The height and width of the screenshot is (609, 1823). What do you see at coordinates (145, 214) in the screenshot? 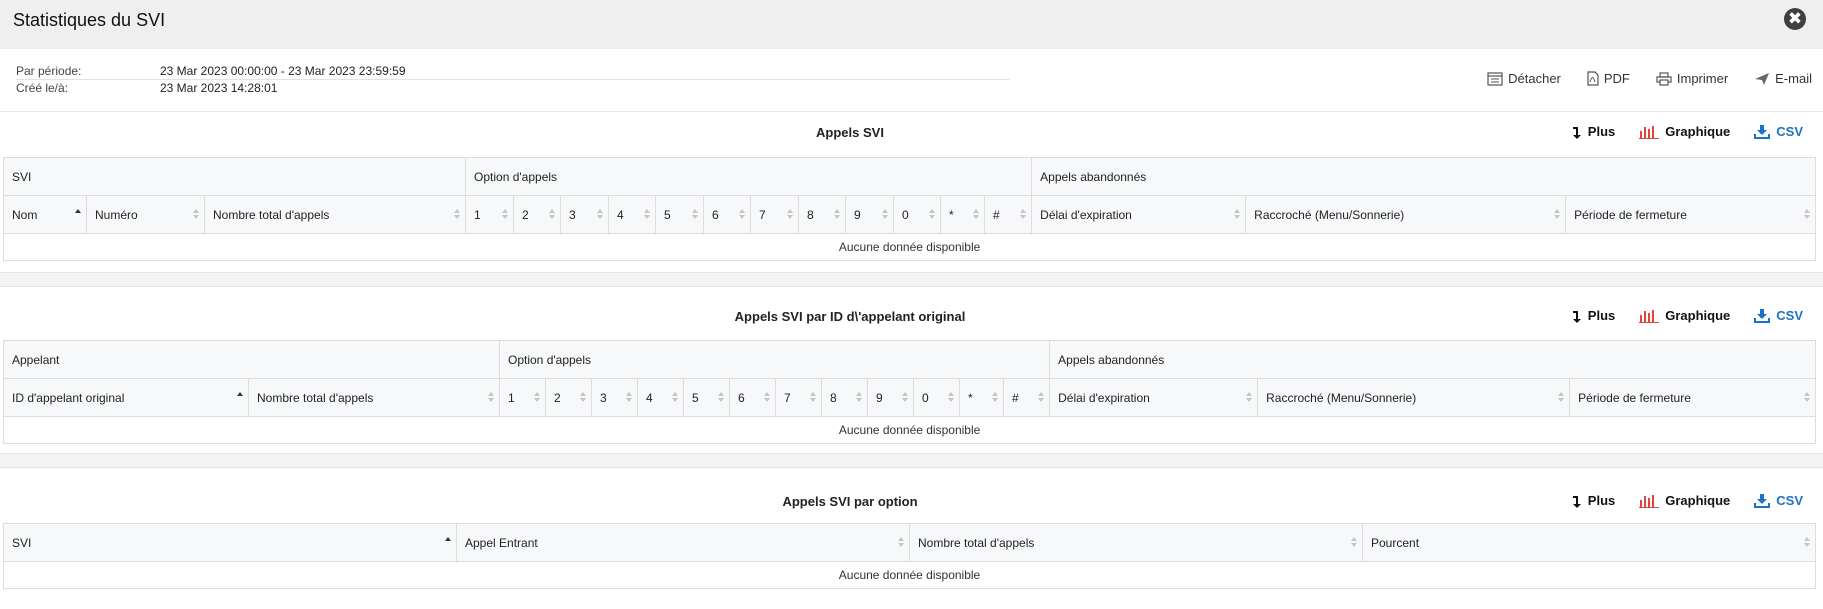
I see `column-header: Numéro` at bounding box center [145, 214].